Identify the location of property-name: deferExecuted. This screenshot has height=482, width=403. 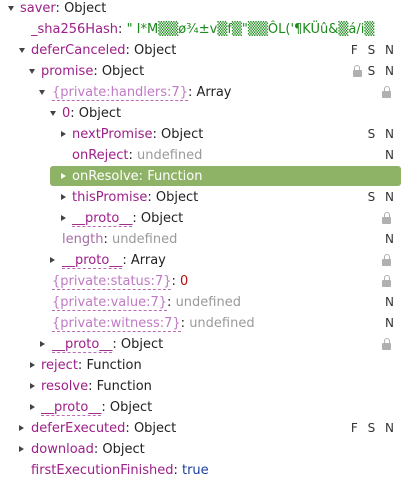
(78, 428).